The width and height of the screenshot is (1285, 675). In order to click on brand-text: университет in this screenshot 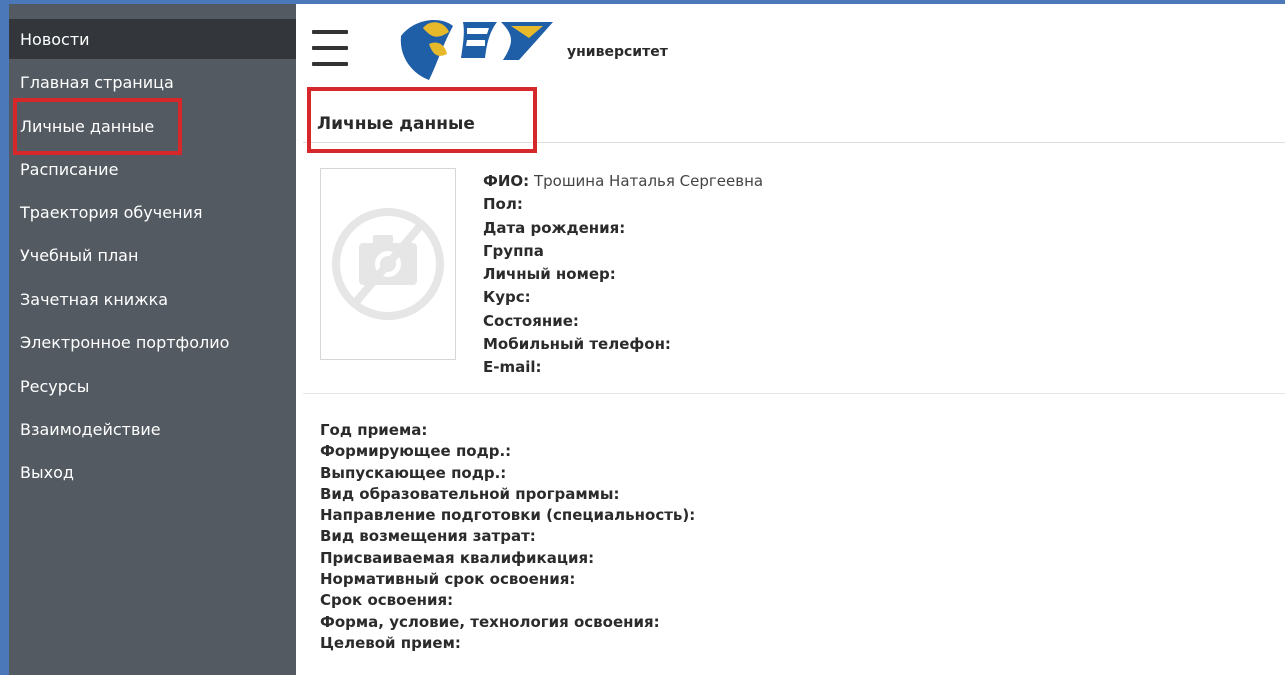, I will do `click(617, 52)`.